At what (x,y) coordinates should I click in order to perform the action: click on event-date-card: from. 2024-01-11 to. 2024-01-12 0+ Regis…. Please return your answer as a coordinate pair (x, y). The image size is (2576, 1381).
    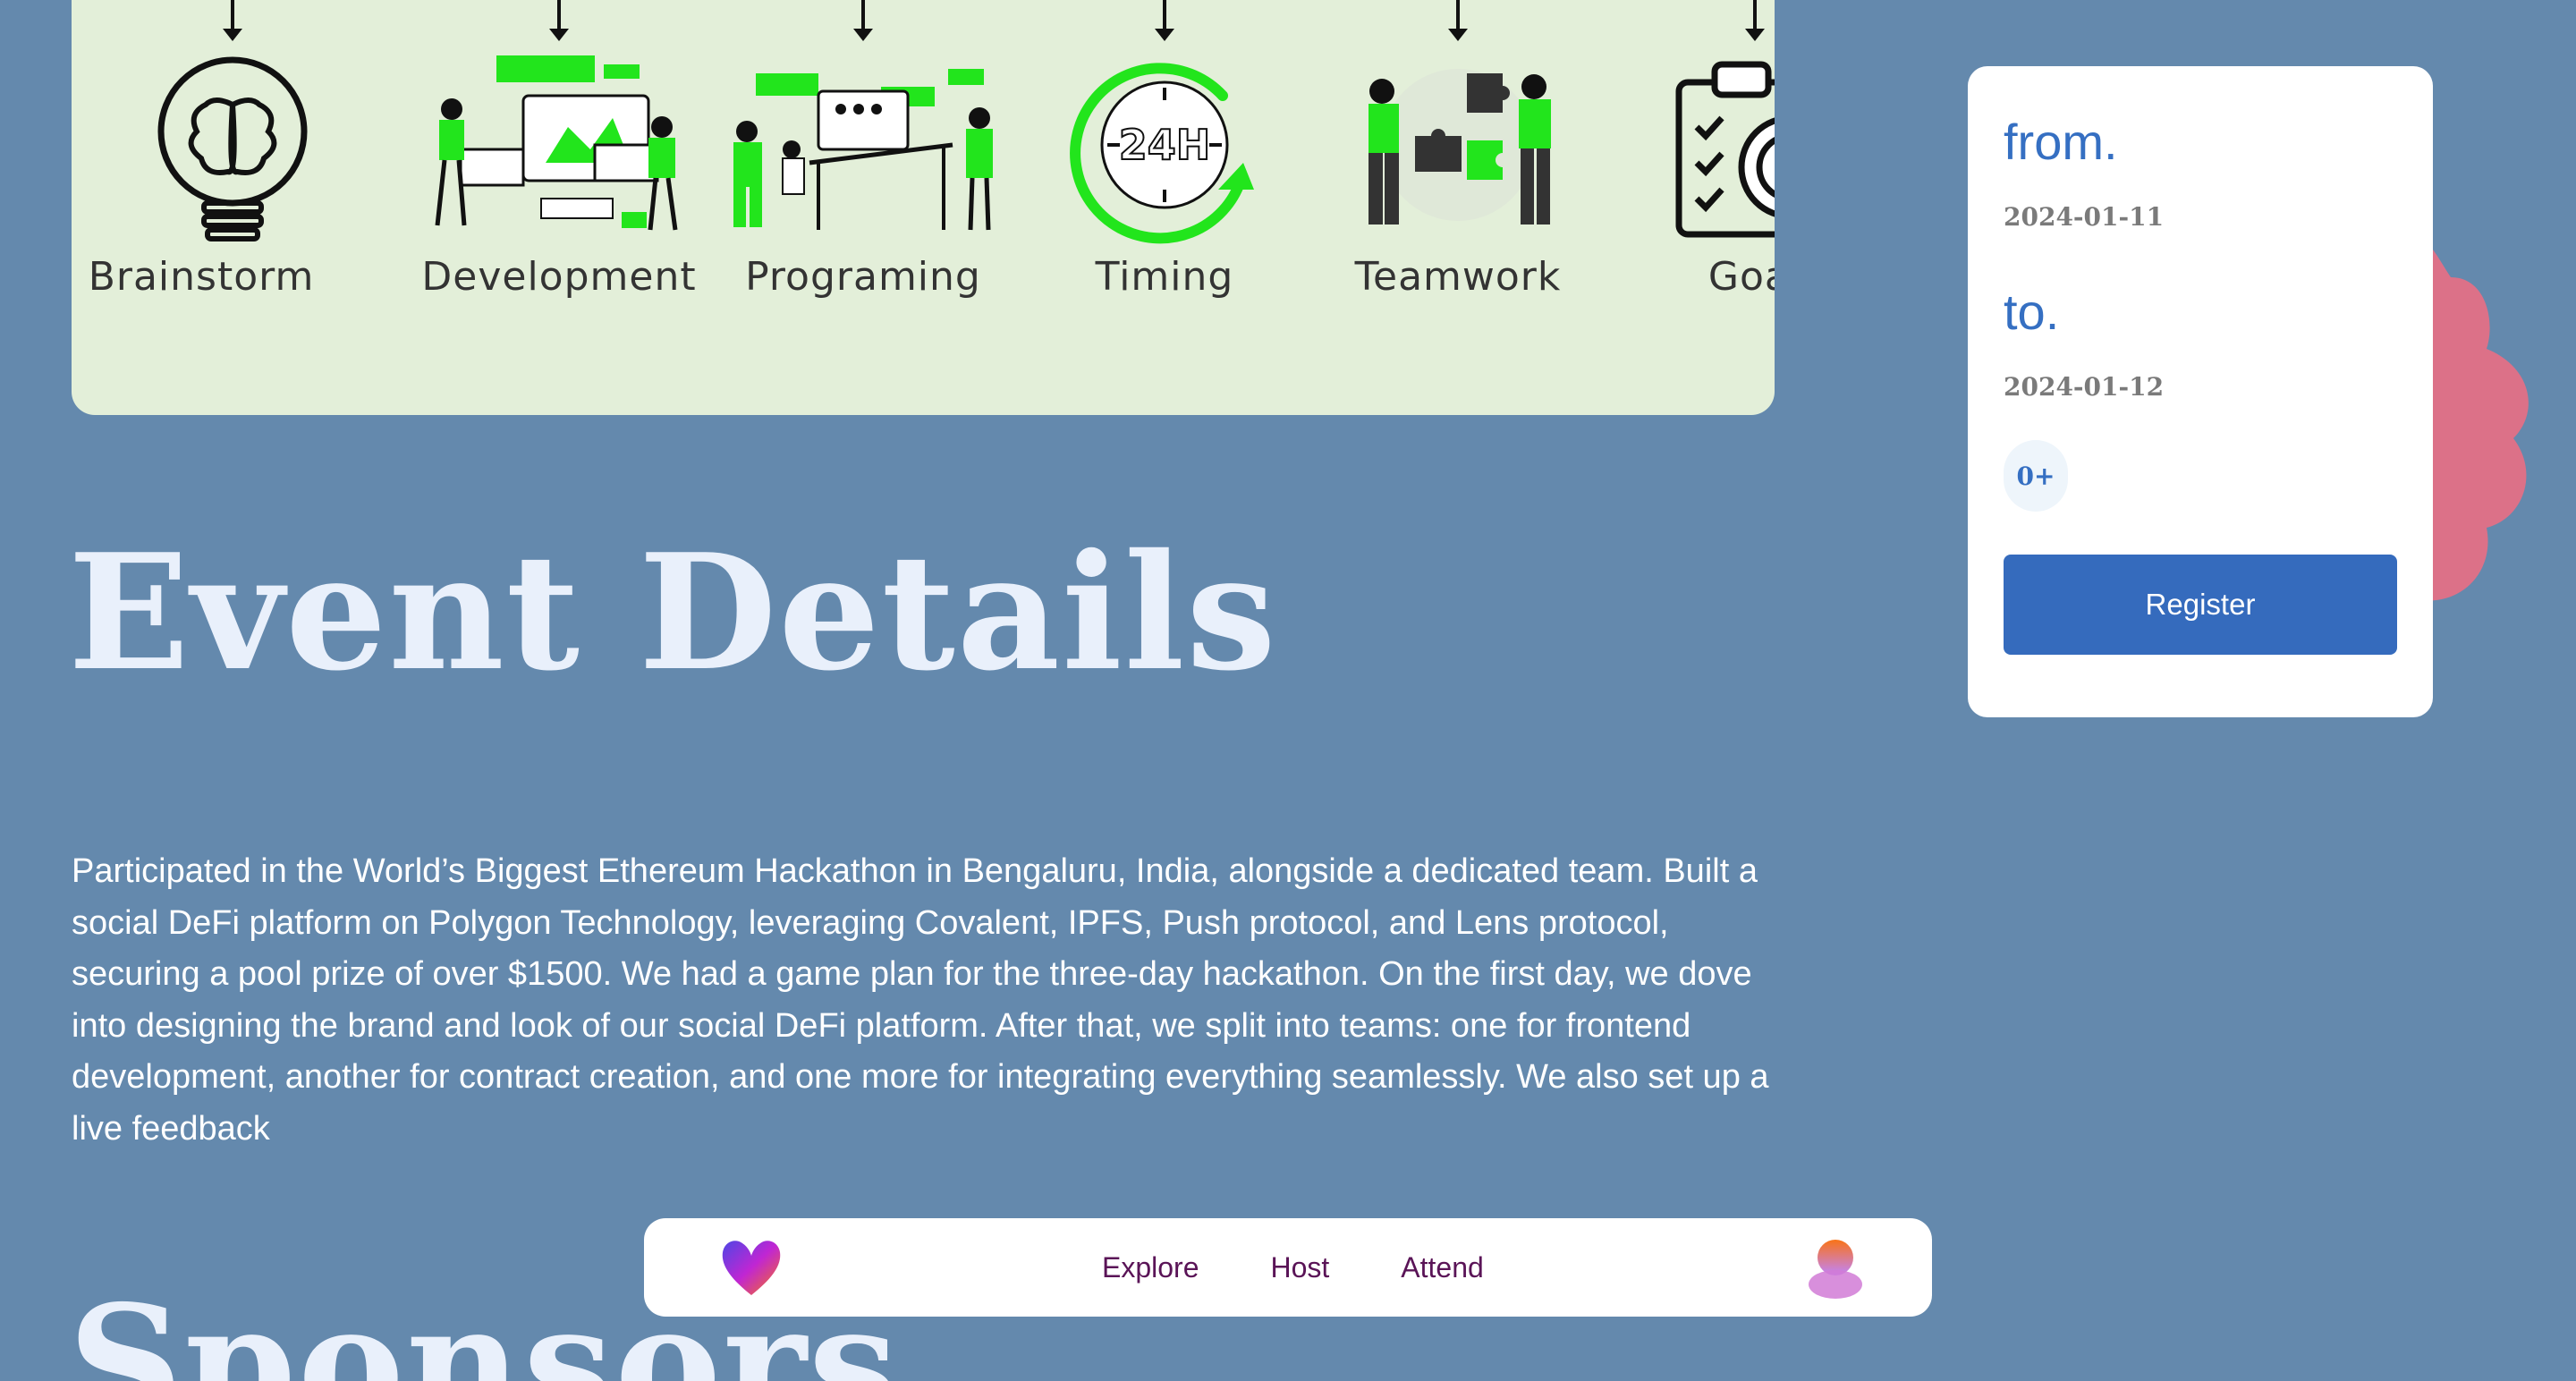
    Looking at the image, I should click on (2200, 391).